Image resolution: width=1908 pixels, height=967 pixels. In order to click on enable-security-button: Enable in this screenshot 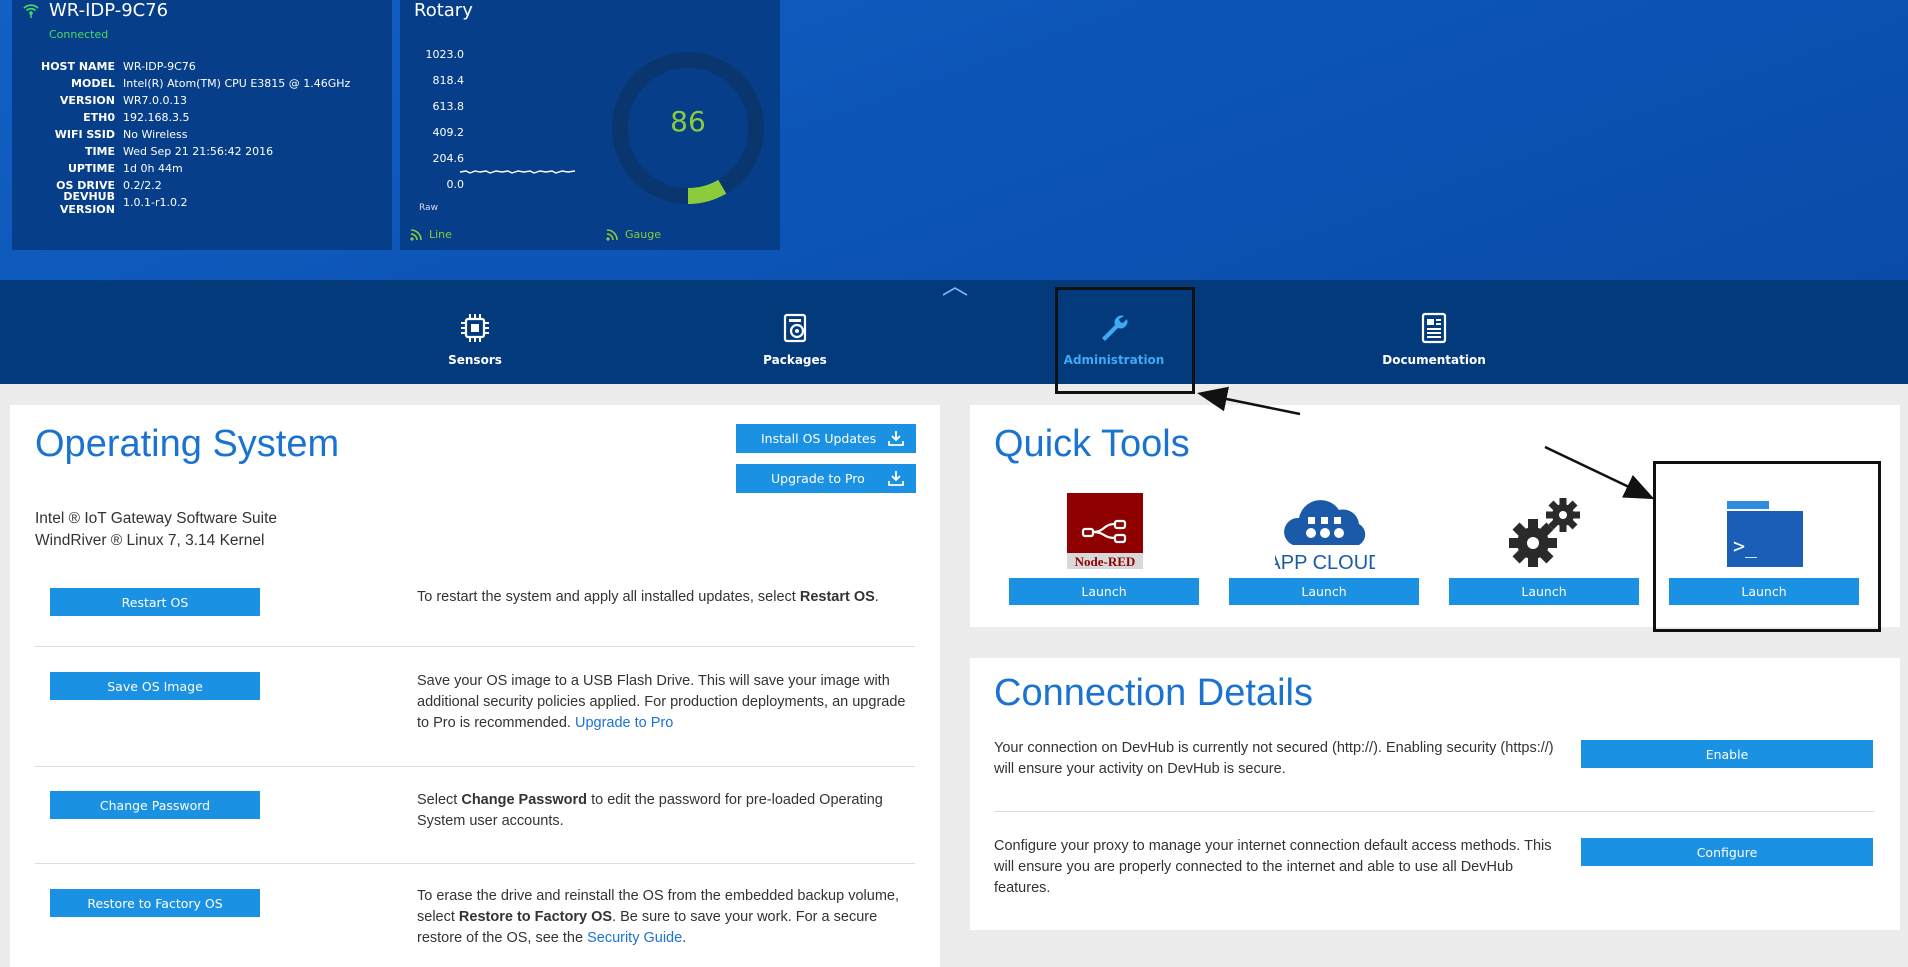, I will do `click(1727, 754)`.